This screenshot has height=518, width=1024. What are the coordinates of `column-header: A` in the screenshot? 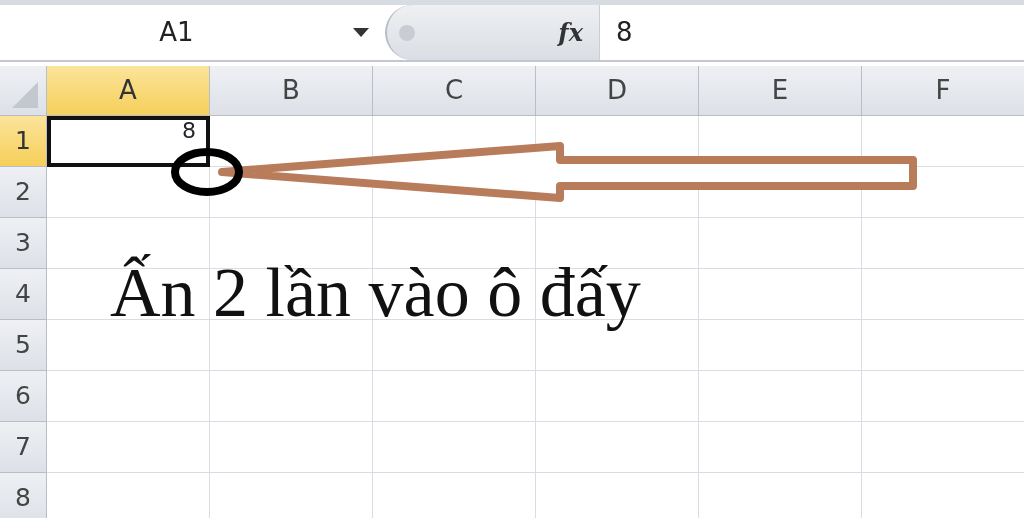 It's located at (128, 91).